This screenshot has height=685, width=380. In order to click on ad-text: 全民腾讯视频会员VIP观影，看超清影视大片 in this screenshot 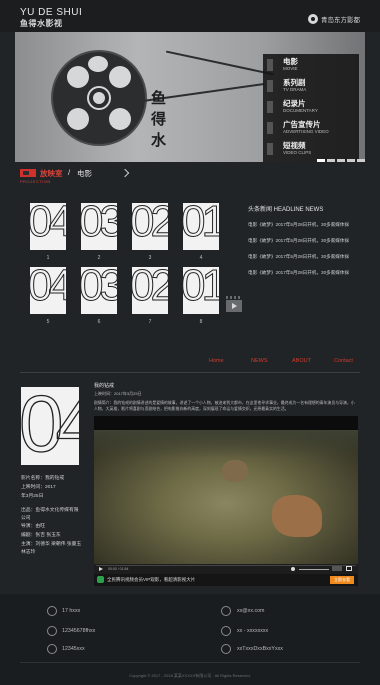, I will do `click(151, 580)`.